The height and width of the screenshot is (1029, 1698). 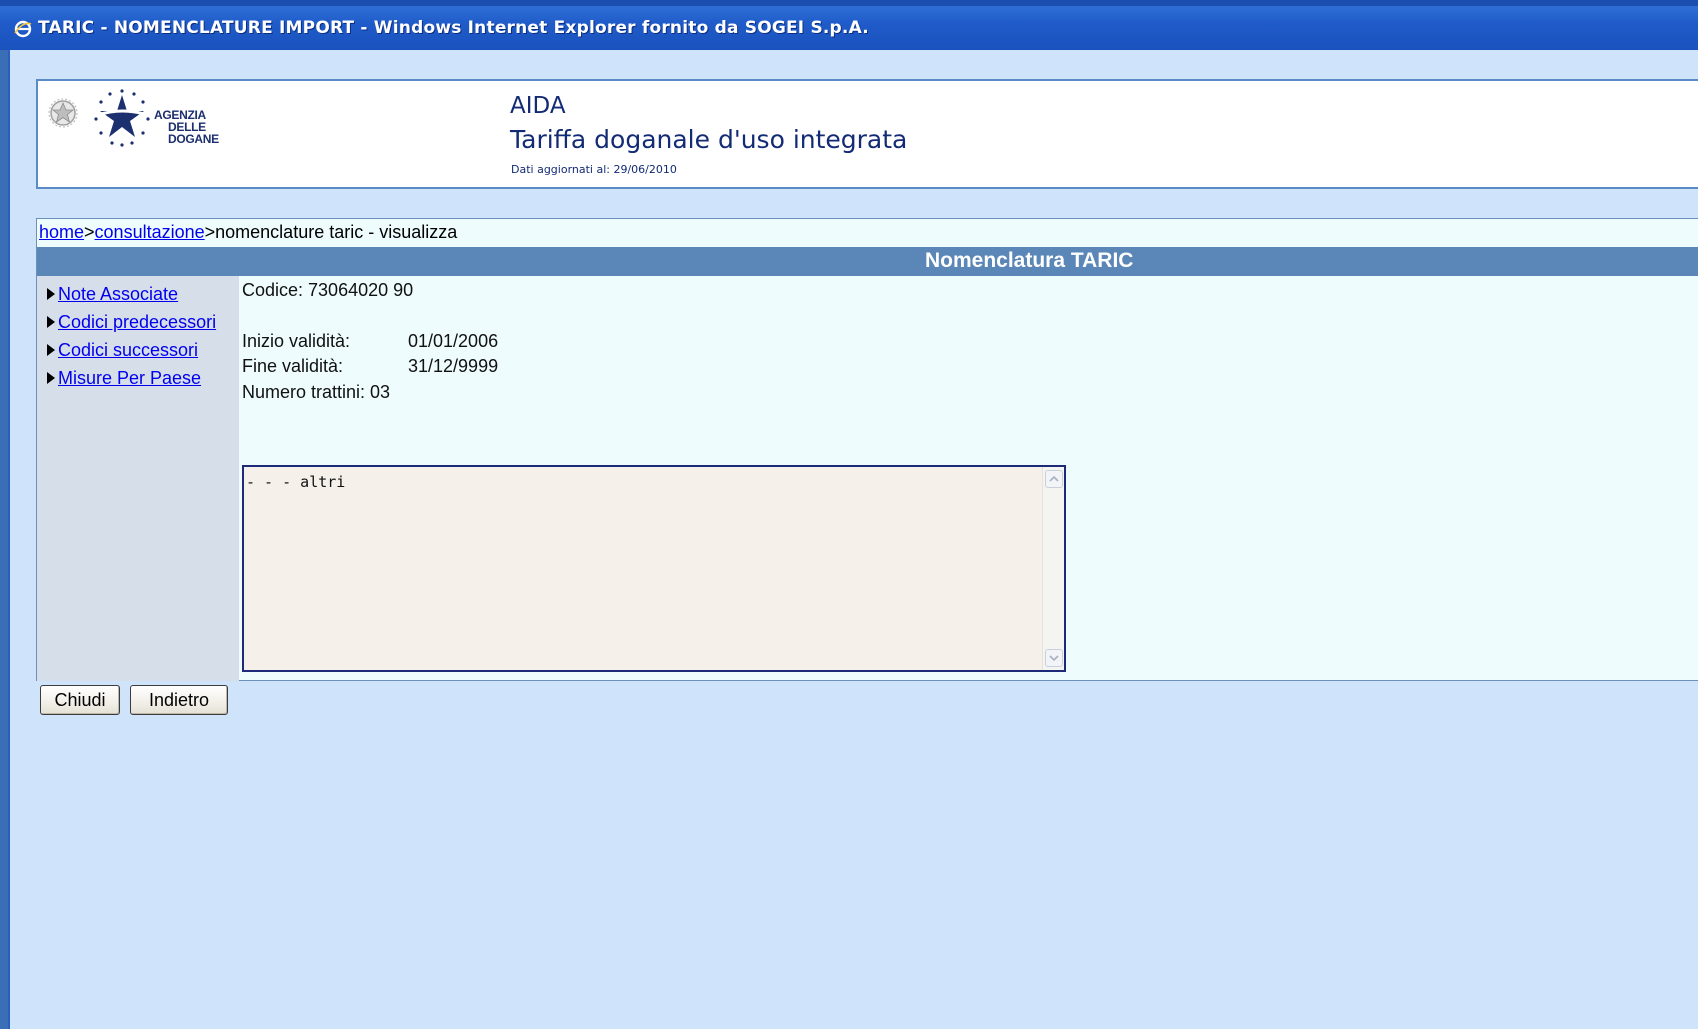 What do you see at coordinates (538, 106) in the screenshot?
I see `app-name: AIDA` at bounding box center [538, 106].